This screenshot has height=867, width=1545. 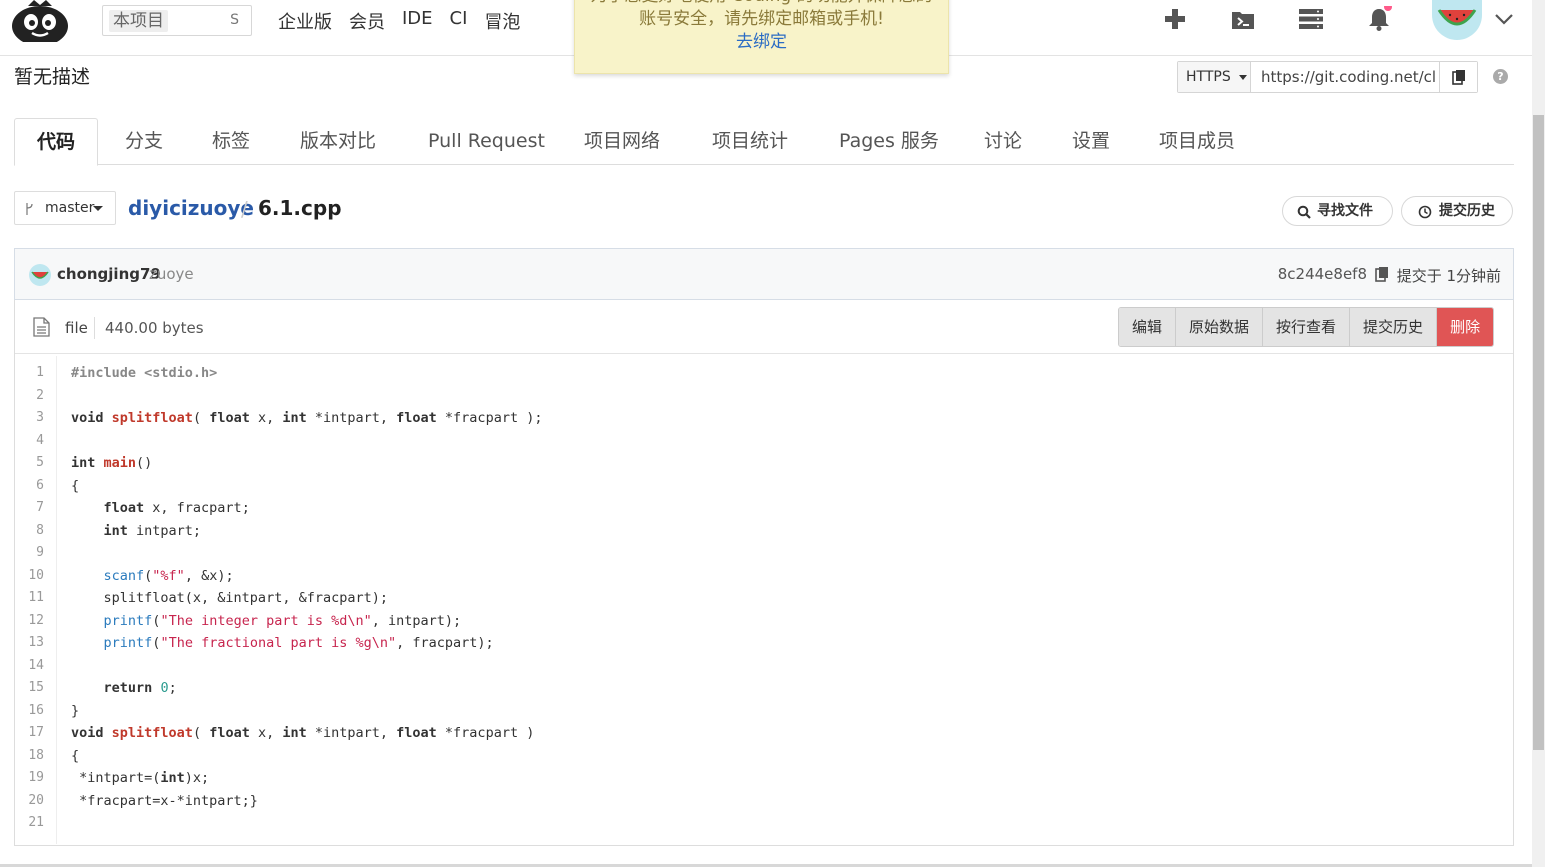 What do you see at coordinates (112, 463) in the screenshot?
I see `code-line: int main()` at bounding box center [112, 463].